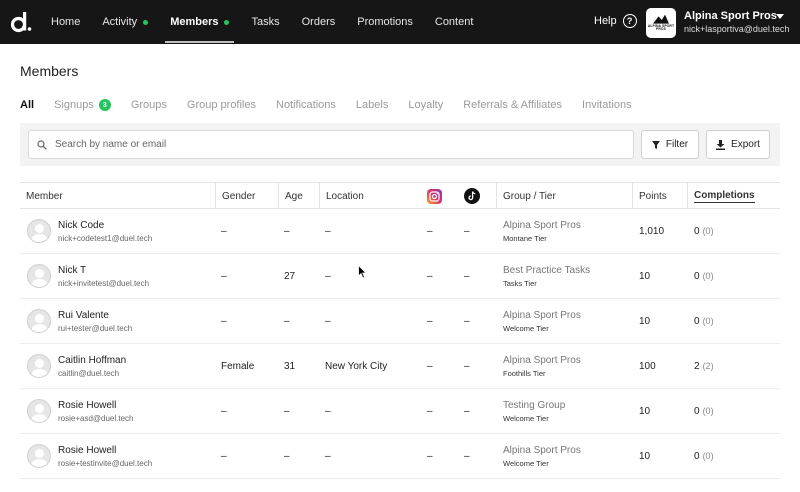 The height and width of the screenshot is (492, 800). I want to click on cell-gender: Female, so click(238, 366).